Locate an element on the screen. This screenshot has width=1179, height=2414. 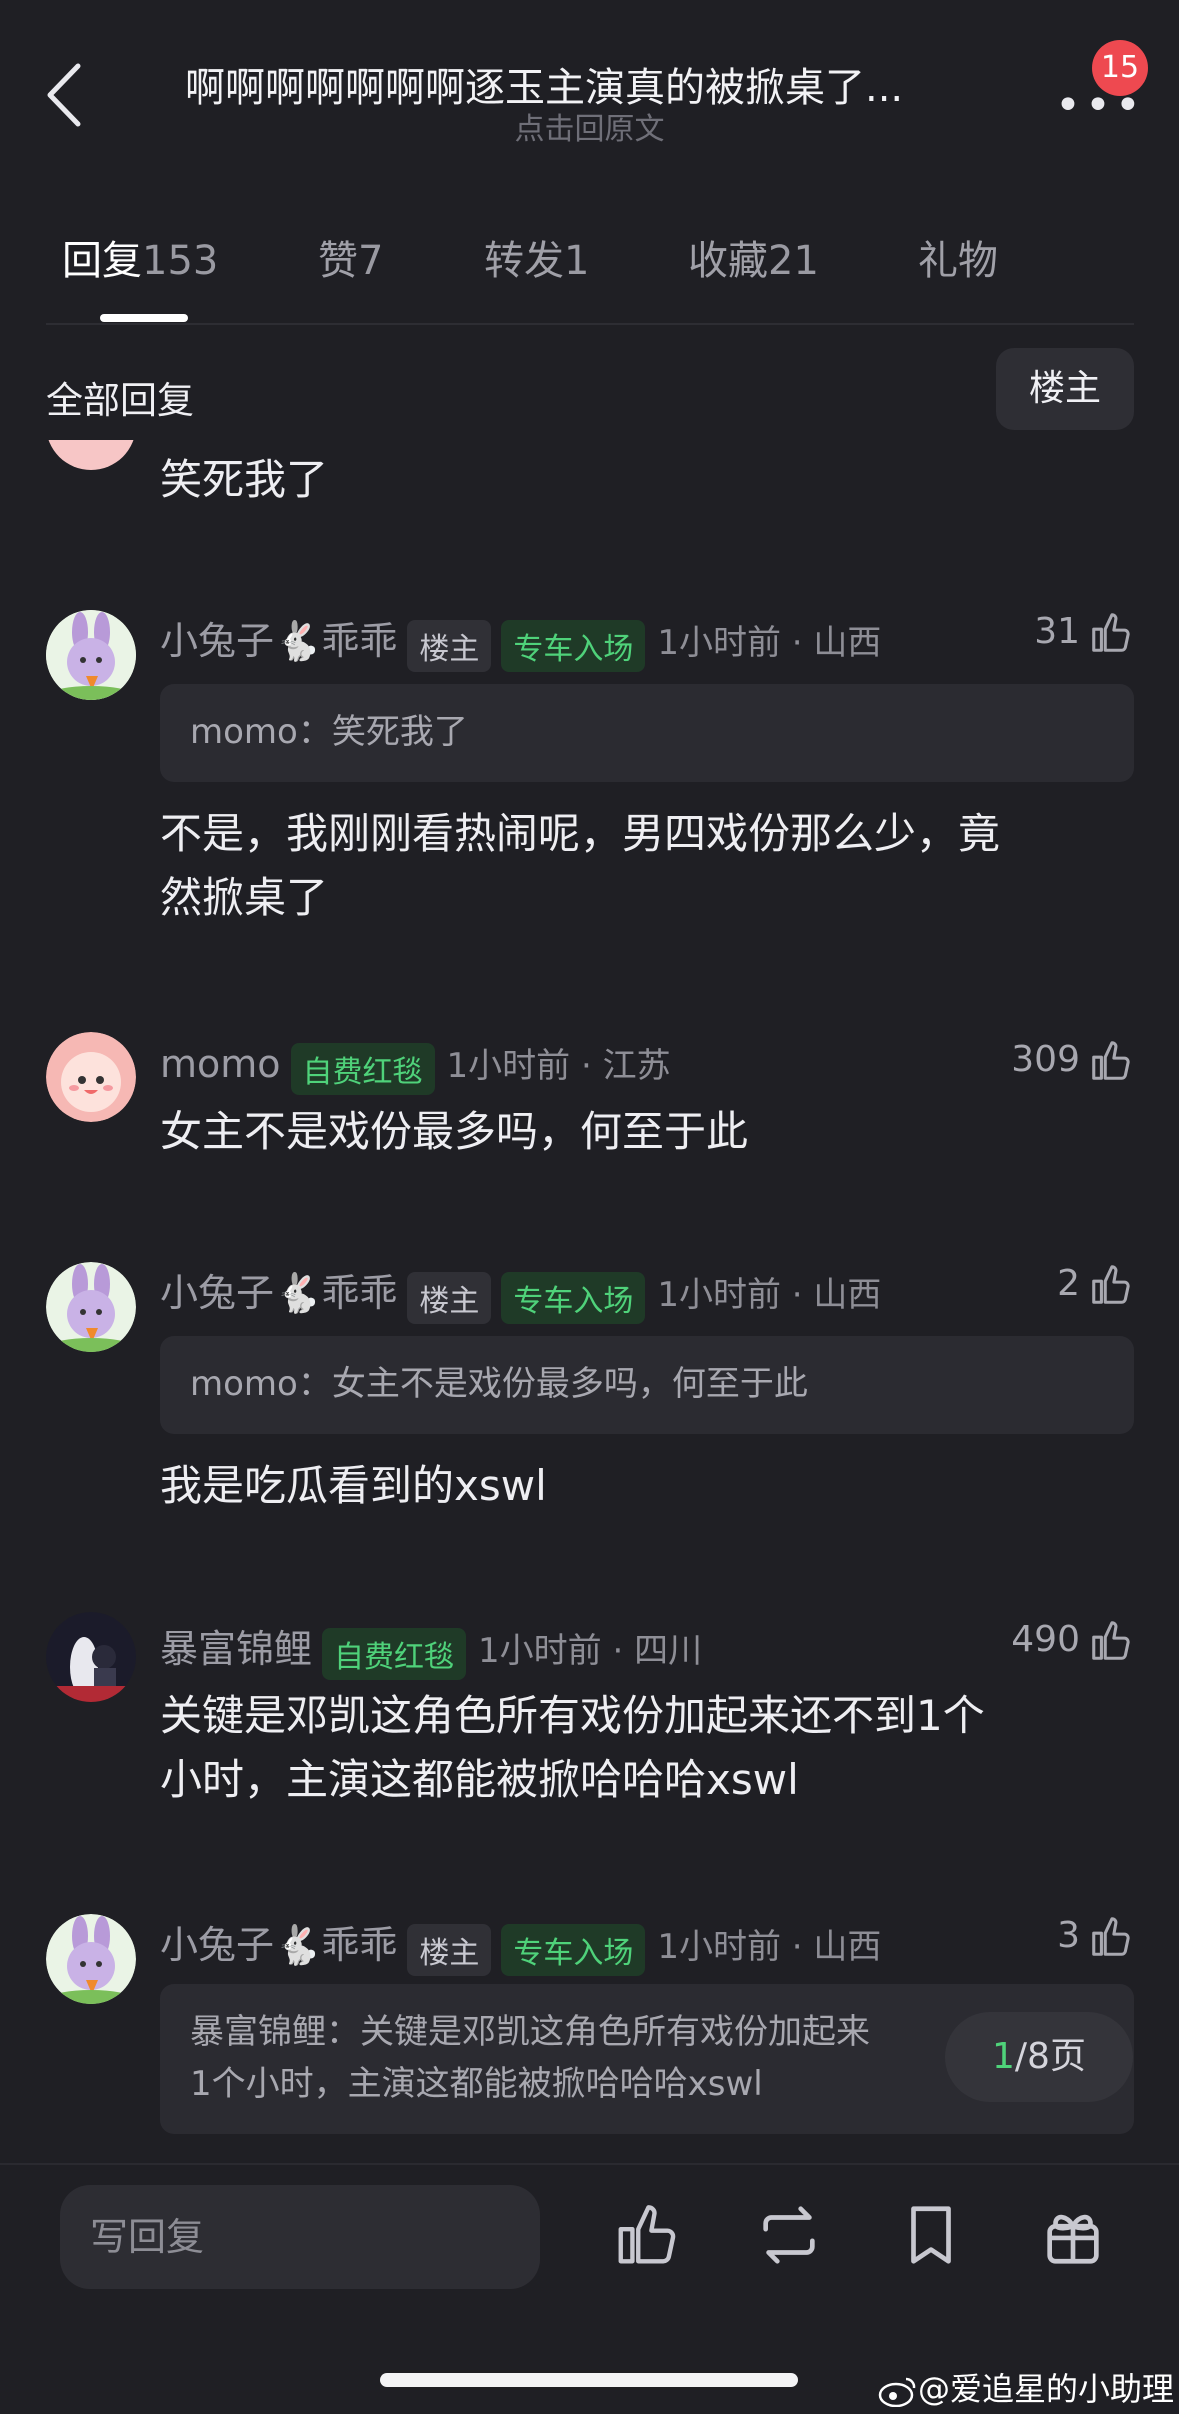
like-button: 309 is located at coordinates (1059, 1061).